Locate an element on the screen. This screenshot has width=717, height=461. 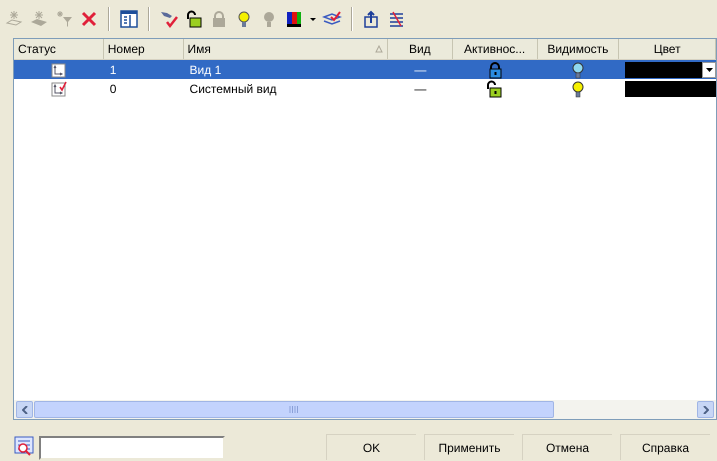
search-document-icon is located at coordinates (25, 446).